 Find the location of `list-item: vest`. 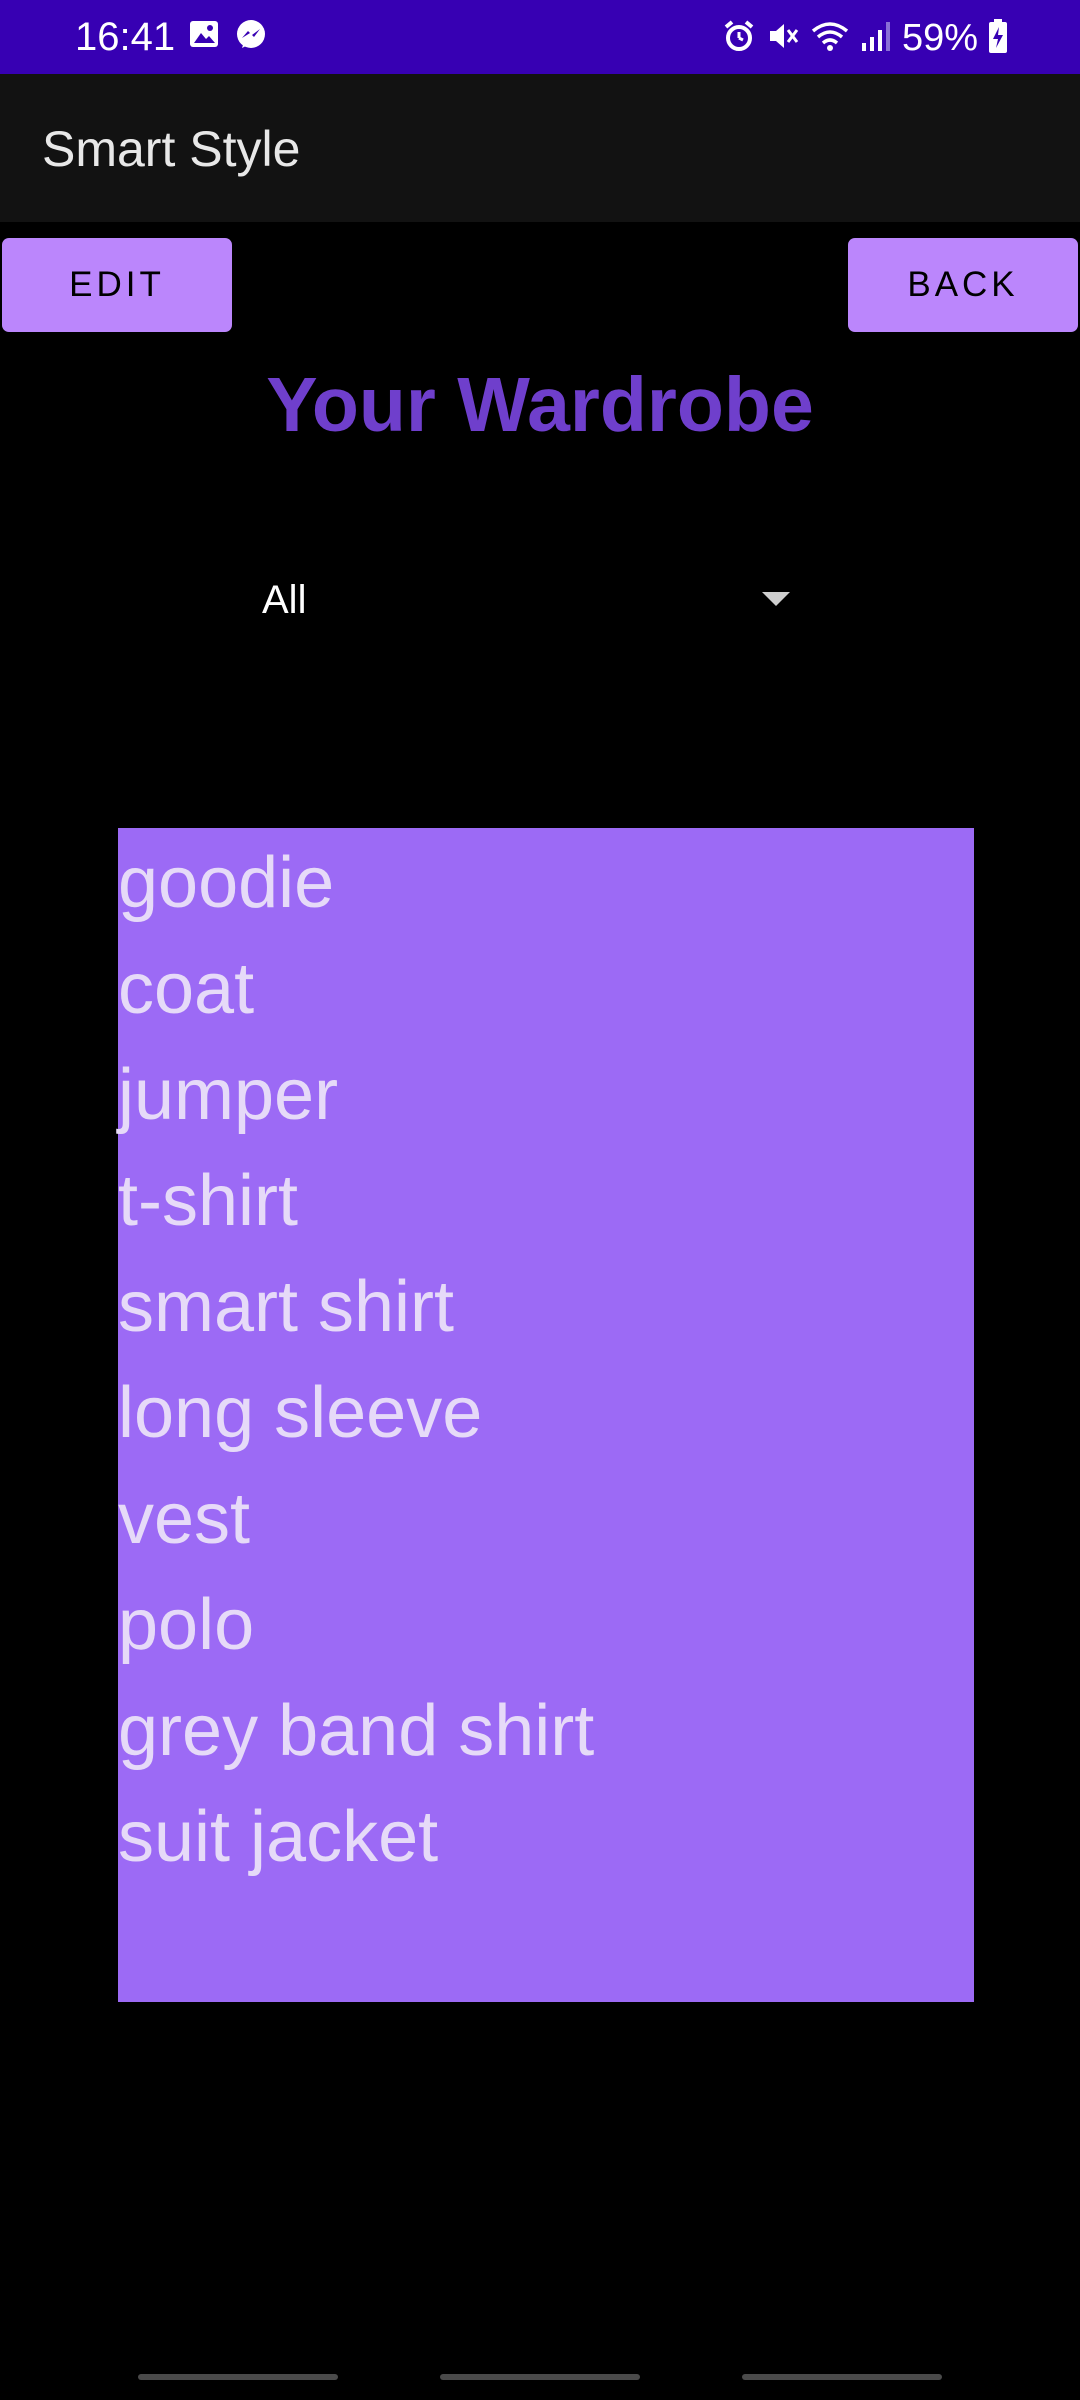

list-item: vest is located at coordinates (546, 1519).